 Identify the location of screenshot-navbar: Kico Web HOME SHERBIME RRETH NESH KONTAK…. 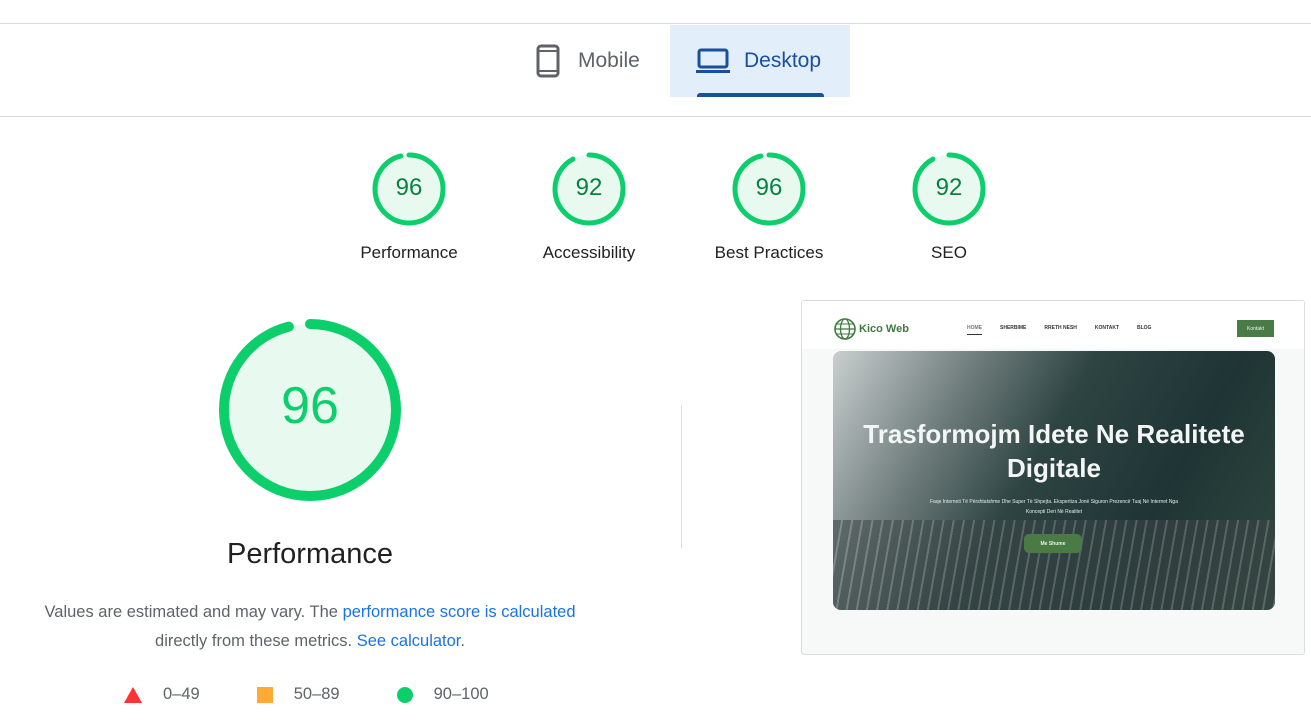
(1053, 325).